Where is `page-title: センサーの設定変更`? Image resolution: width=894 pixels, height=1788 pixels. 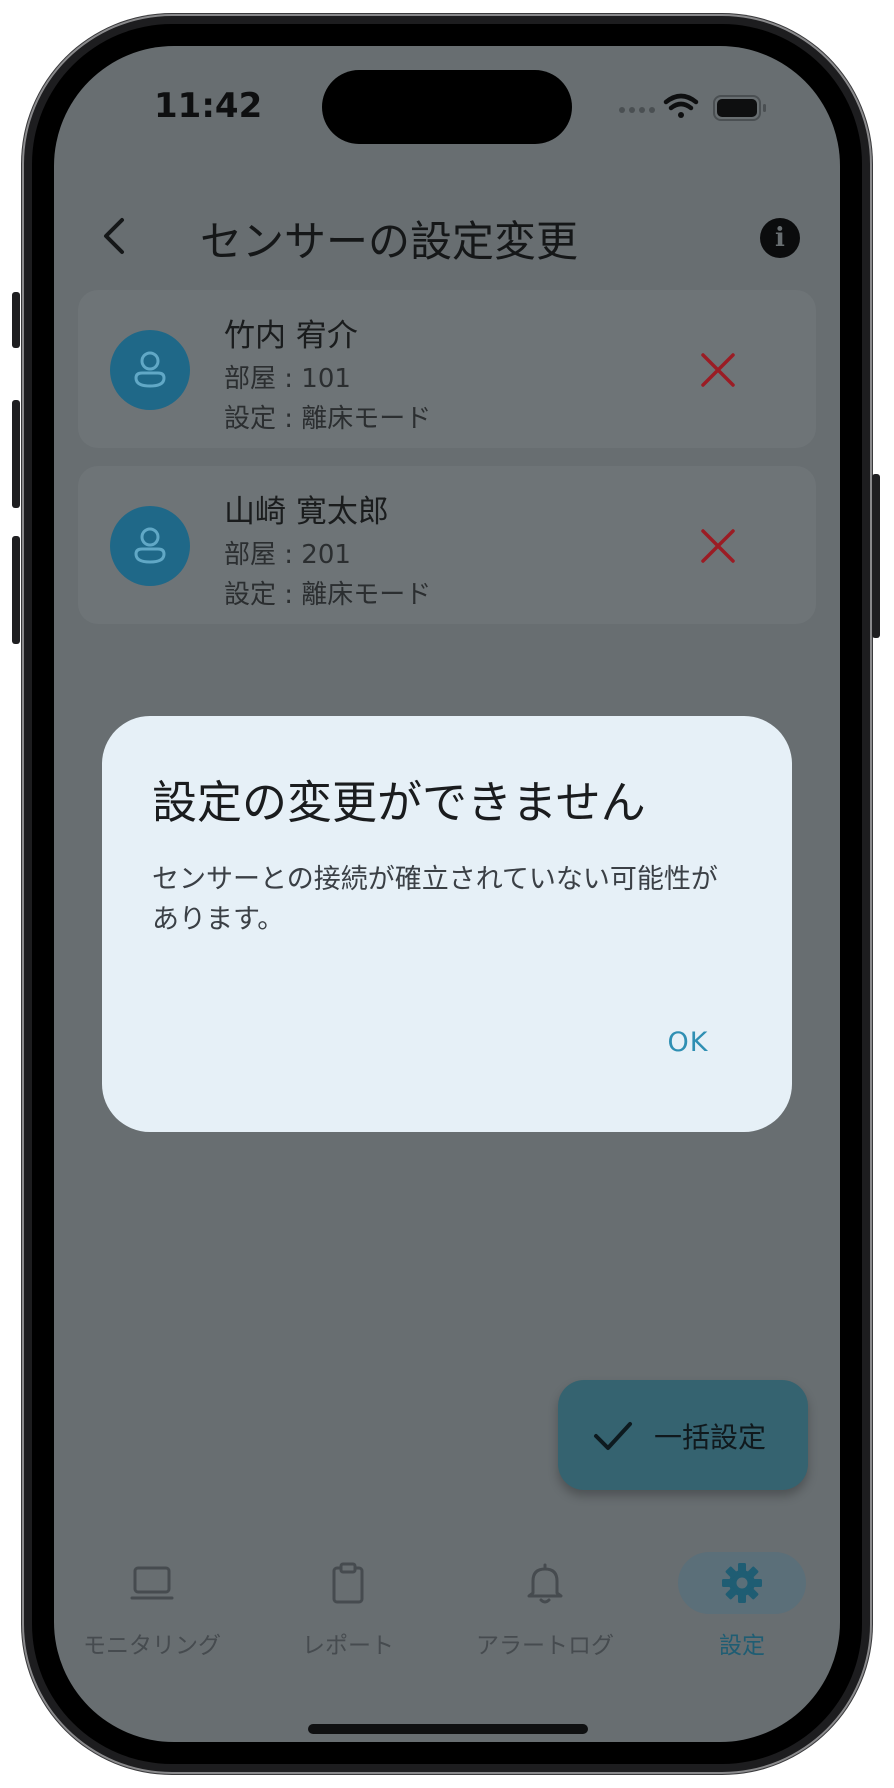 page-title: センサーの設定変更 is located at coordinates (389, 241).